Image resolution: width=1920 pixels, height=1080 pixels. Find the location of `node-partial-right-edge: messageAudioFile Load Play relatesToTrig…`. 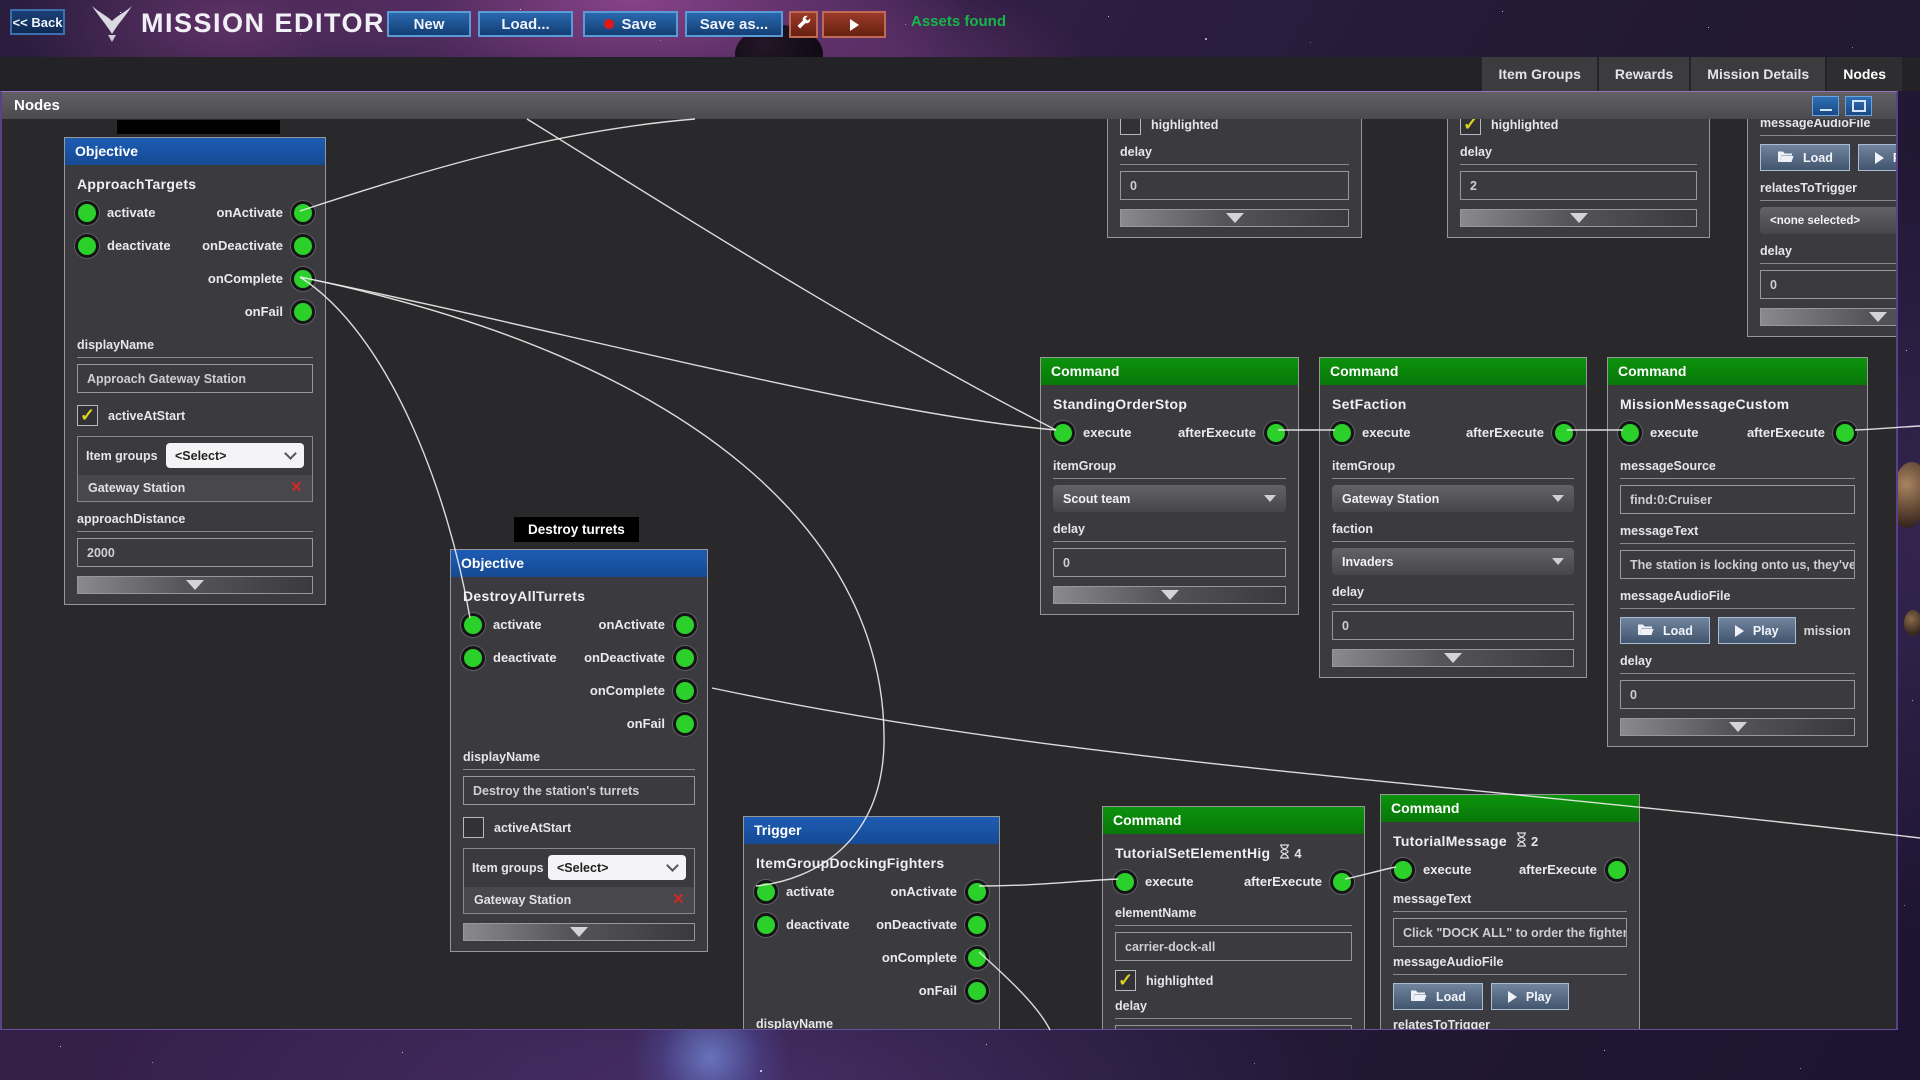

node-partial-right-edge: messageAudioFile Load Play relatesToTrig… is located at coordinates (1821, 228).